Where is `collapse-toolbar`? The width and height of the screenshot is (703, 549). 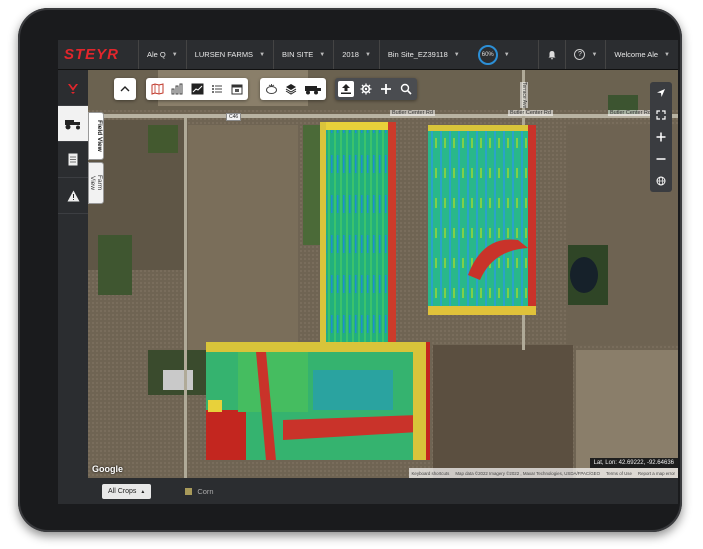
collapse-toolbar is located at coordinates (125, 89).